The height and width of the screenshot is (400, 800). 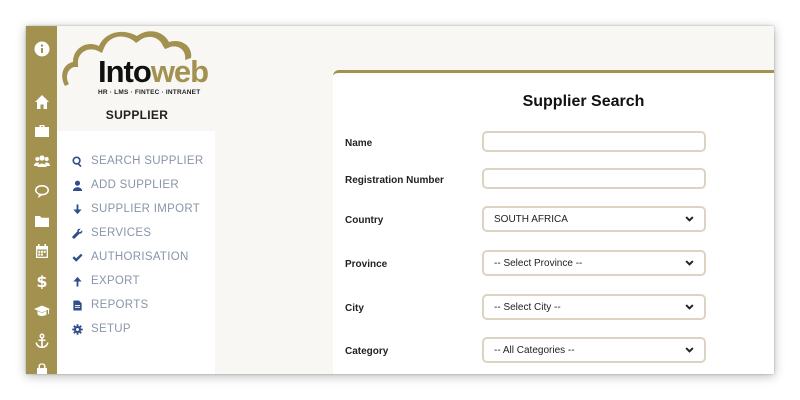 What do you see at coordinates (594, 141) in the screenshot?
I see `name-input` at bounding box center [594, 141].